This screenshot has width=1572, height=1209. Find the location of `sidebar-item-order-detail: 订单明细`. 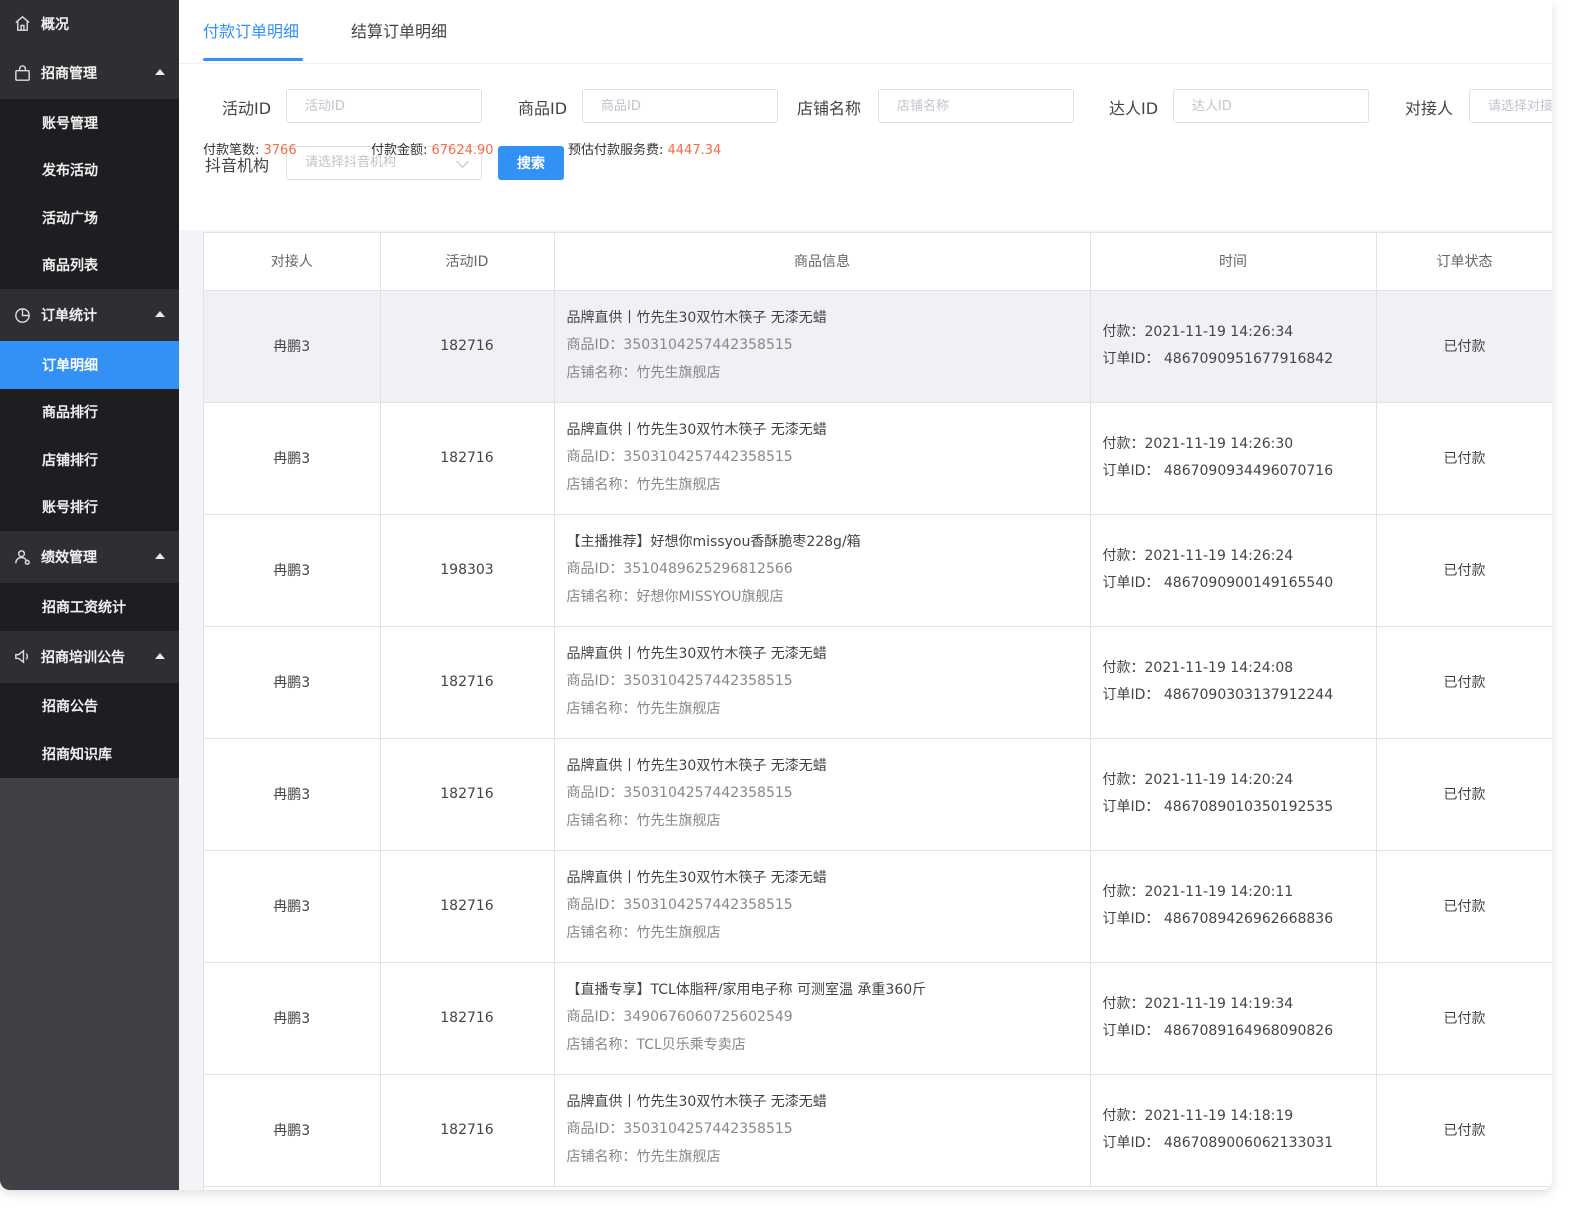

sidebar-item-order-detail: 订单明细 is located at coordinates (89, 365).